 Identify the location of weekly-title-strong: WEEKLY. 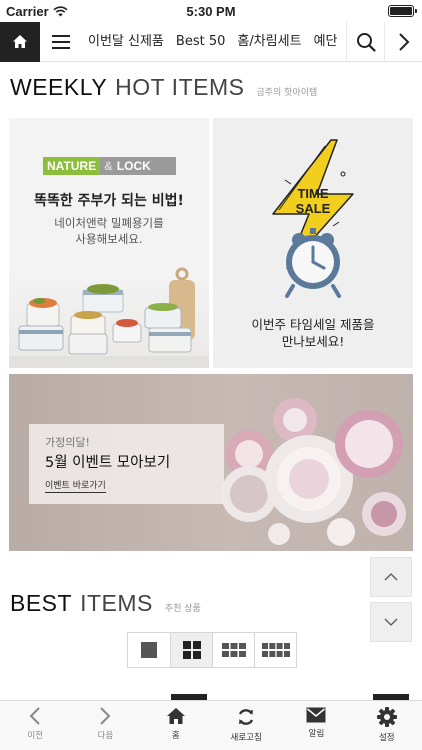
(59, 87).